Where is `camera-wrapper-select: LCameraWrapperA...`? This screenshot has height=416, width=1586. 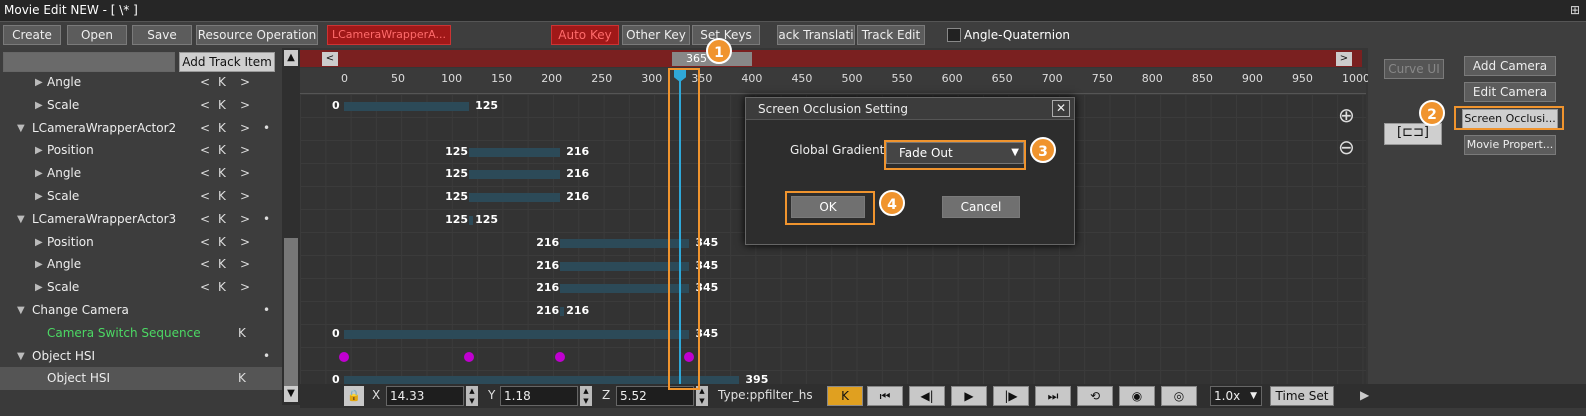 camera-wrapper-select: LCameraWrapperA... is located at coordinates (389, 35).